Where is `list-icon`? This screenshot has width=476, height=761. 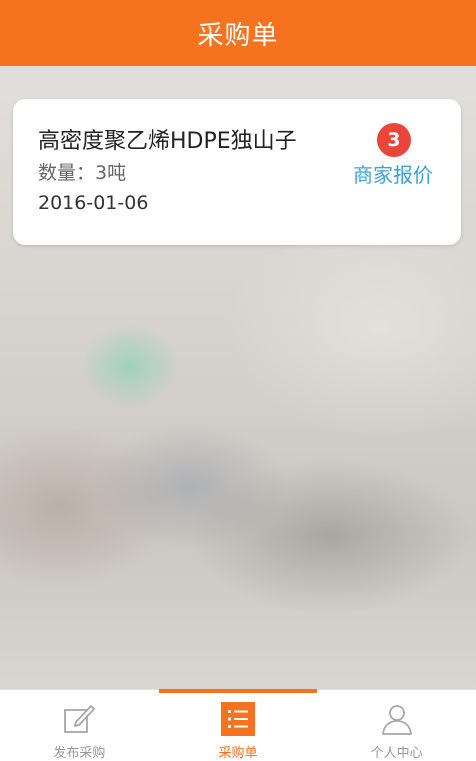 list-icon is located at coordinates (238, 719).